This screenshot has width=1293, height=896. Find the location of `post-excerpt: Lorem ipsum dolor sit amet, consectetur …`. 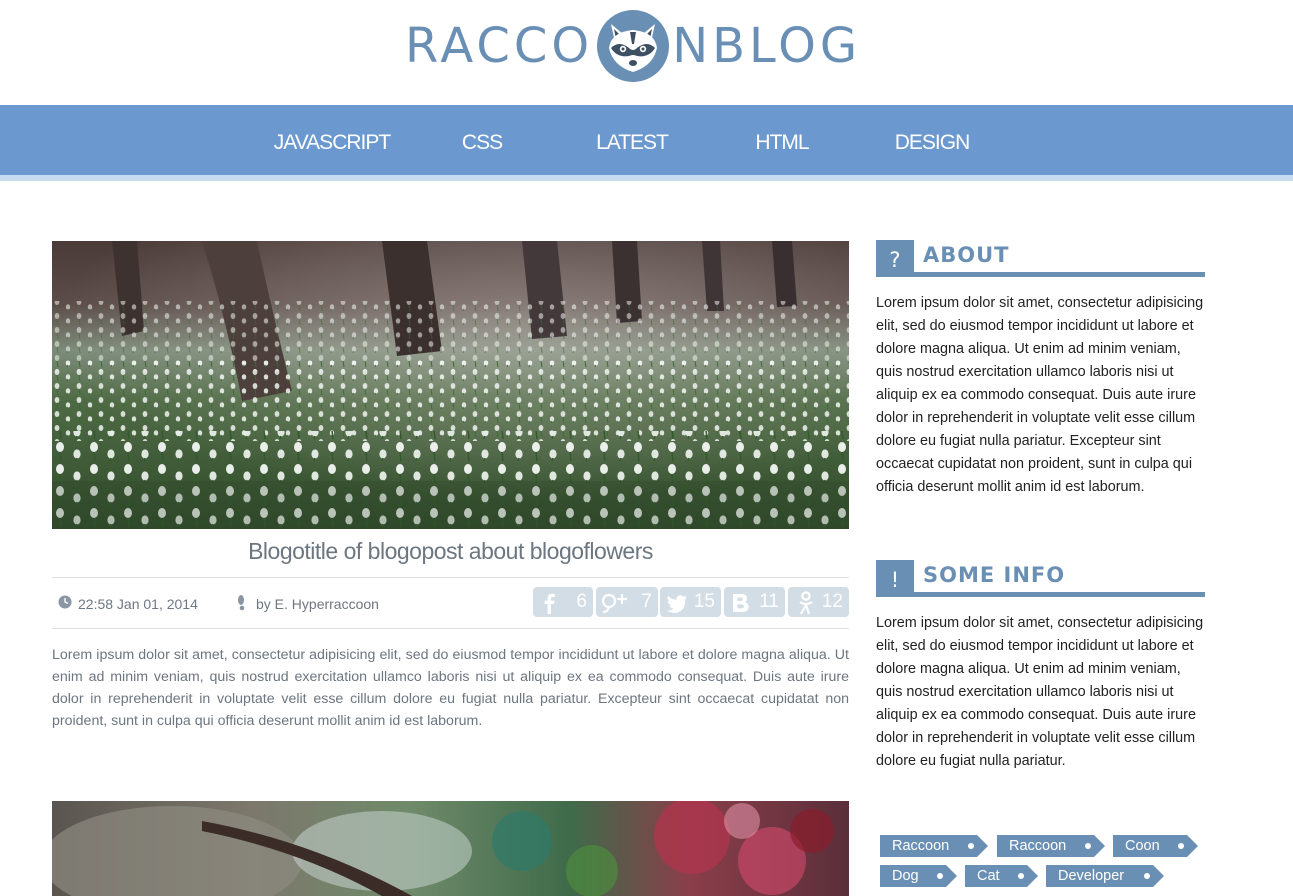

post-excerpt: Lorem ipsum dolor sit amet, consectetur … is located at coordinates (450, 688).